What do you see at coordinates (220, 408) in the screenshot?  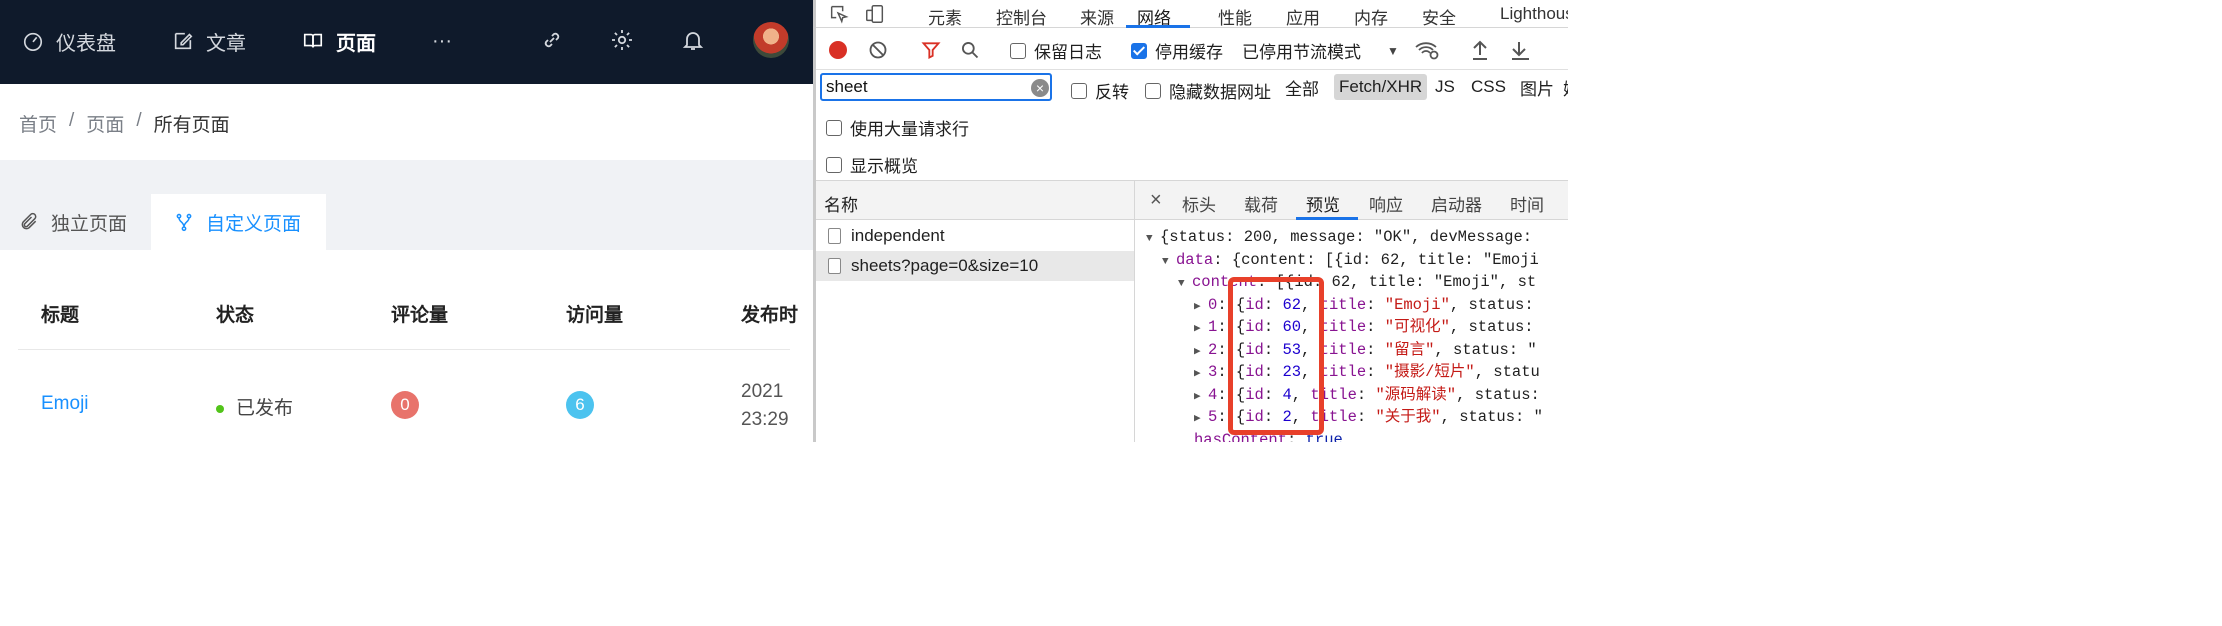 I see `published-dot` at bounding box center [220, 408].